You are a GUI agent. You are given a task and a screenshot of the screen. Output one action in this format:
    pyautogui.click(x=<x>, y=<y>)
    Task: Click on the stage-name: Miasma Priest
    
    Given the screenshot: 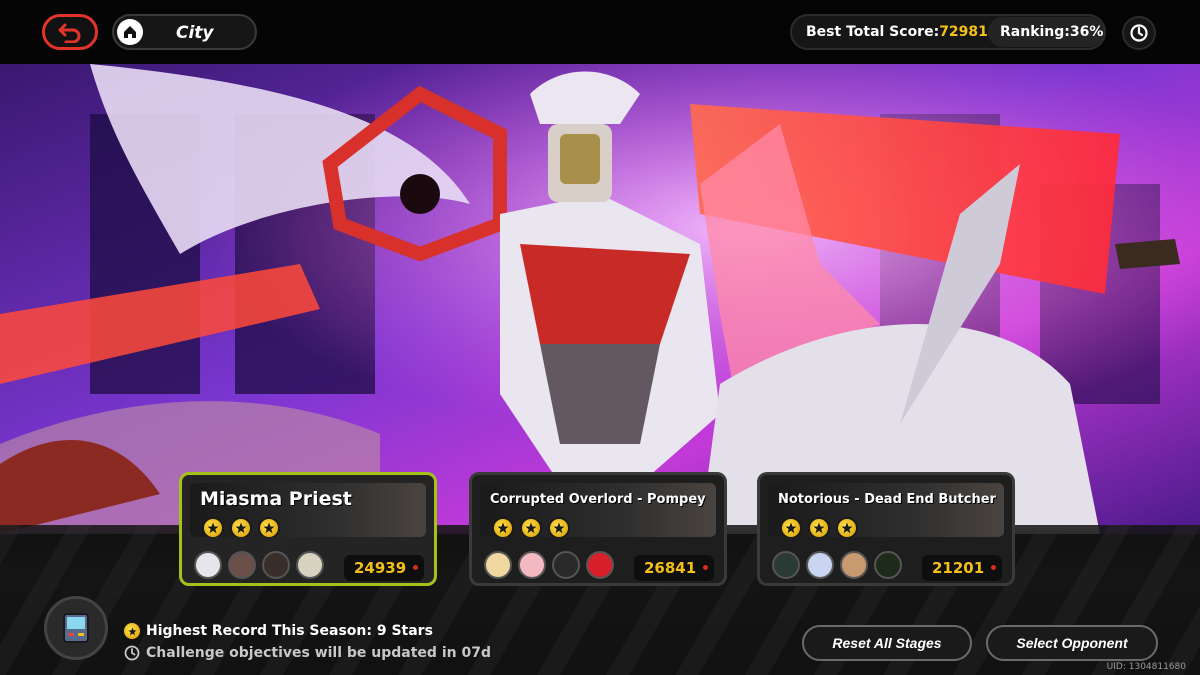 What is the action you would take?
    pyautogui.click(x=276, y=499)
    